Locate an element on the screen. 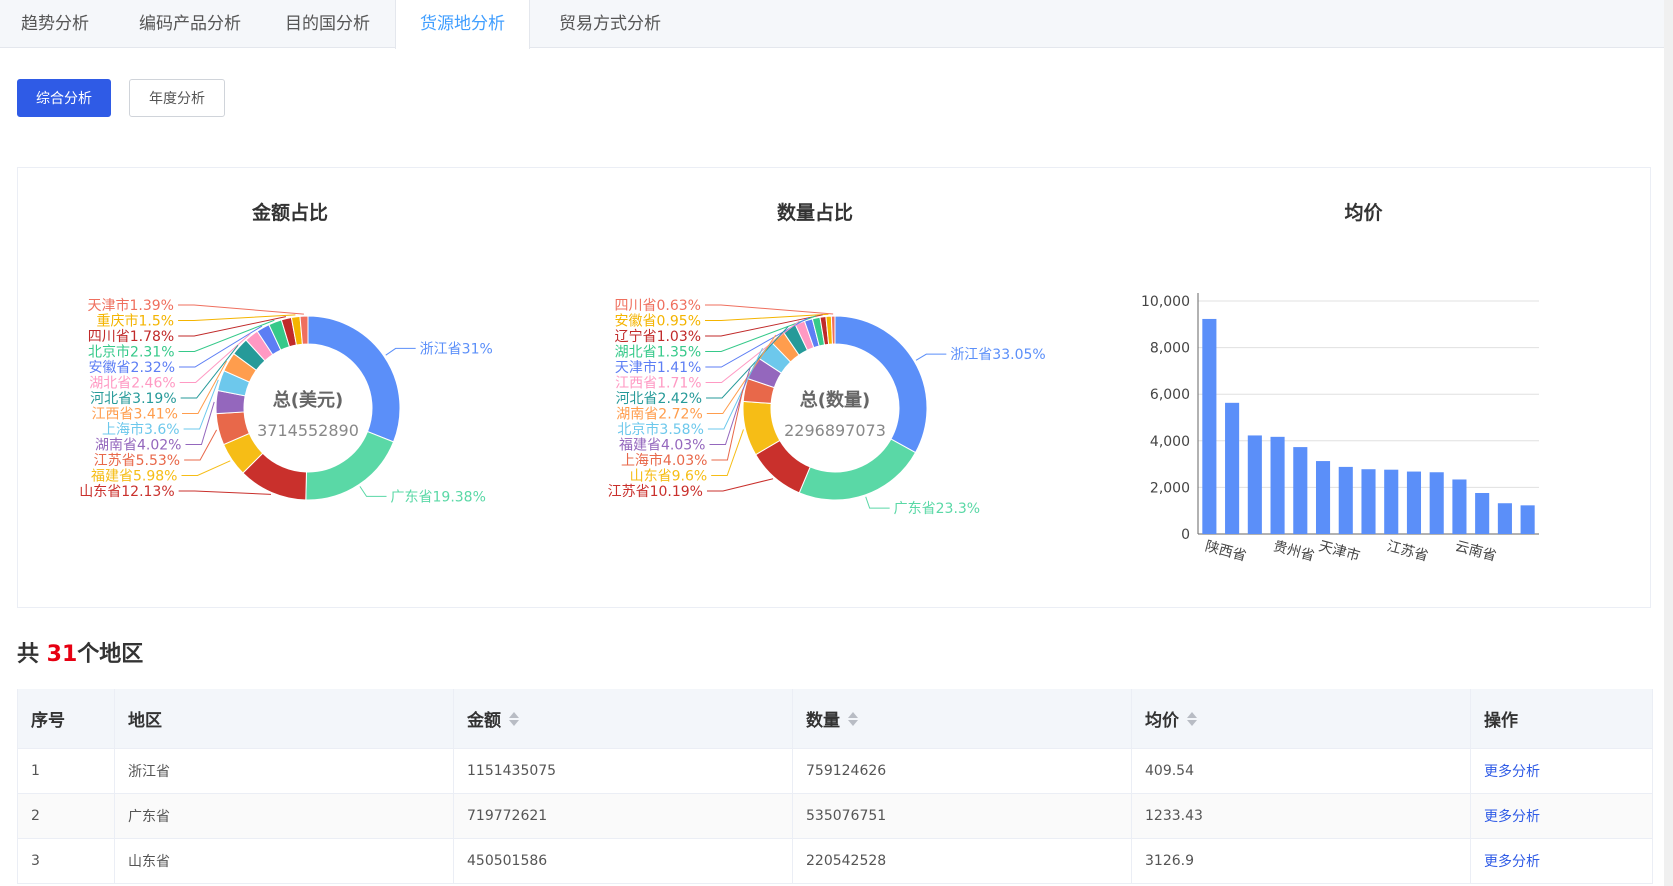  slice-label: 浙江省31% is located at coordinates (456, 349).